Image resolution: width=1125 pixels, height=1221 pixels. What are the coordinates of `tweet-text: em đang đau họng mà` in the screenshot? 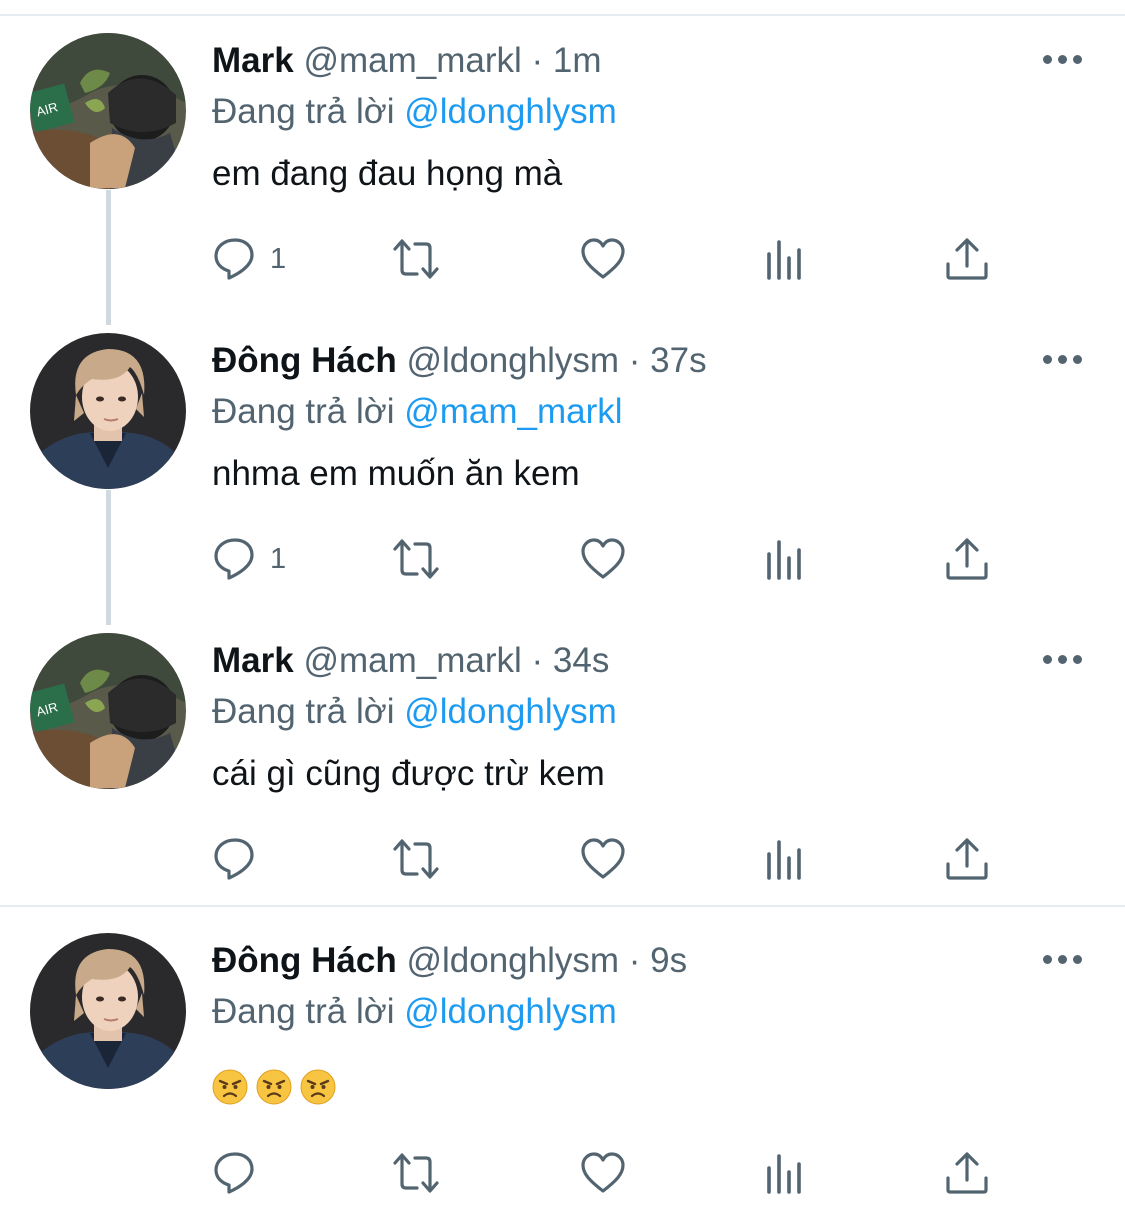 It's located at (387, 173).